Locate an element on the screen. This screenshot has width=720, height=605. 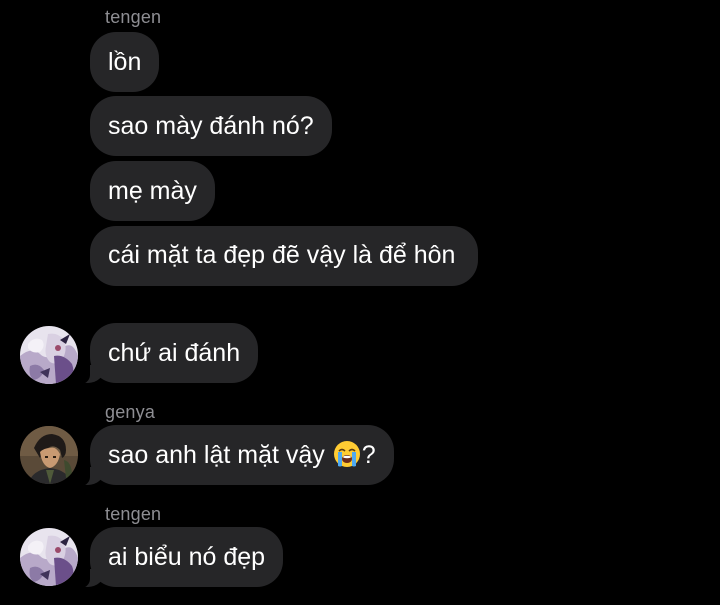
message-bubble: cái mặt ta đẹp đẽ vậy là để hôn is located at coordinates (284, 256).